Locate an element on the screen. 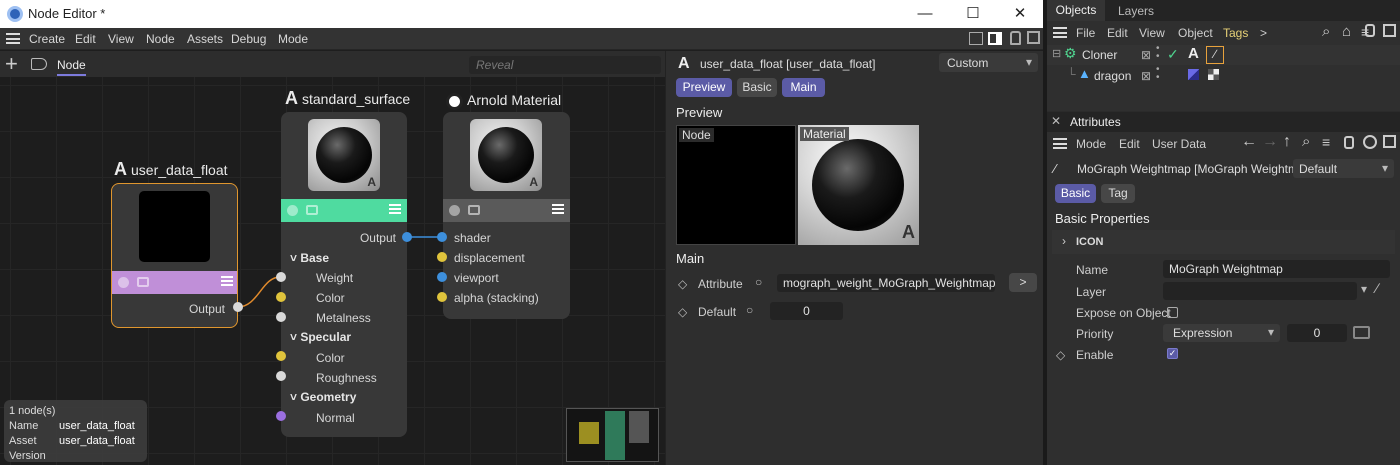 This screenshot has width=1400, height=465. node-user-data-float: Output is located at coordinates (174, 255).